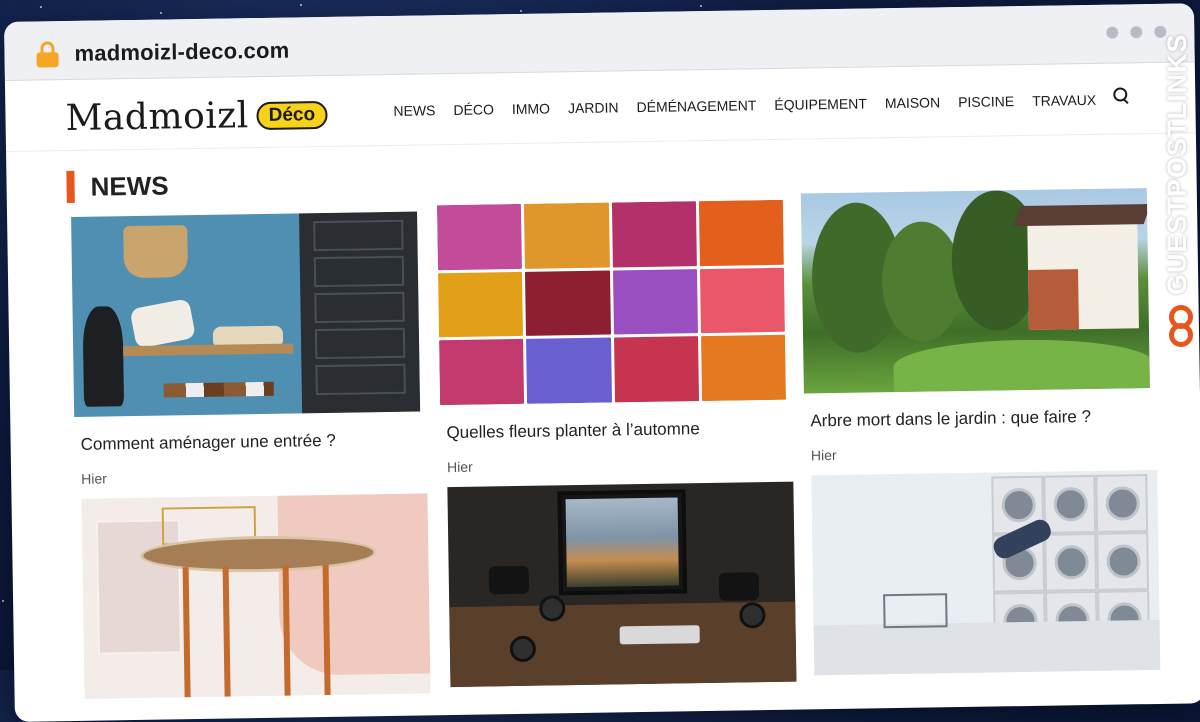 This screenshot has height=722, width=1200. What do you see at coordinates (980, 418) in the screenshot?
I see `article-title: Arbre mort dans le jardin : que faire ?` at bounding box center [980, 418].